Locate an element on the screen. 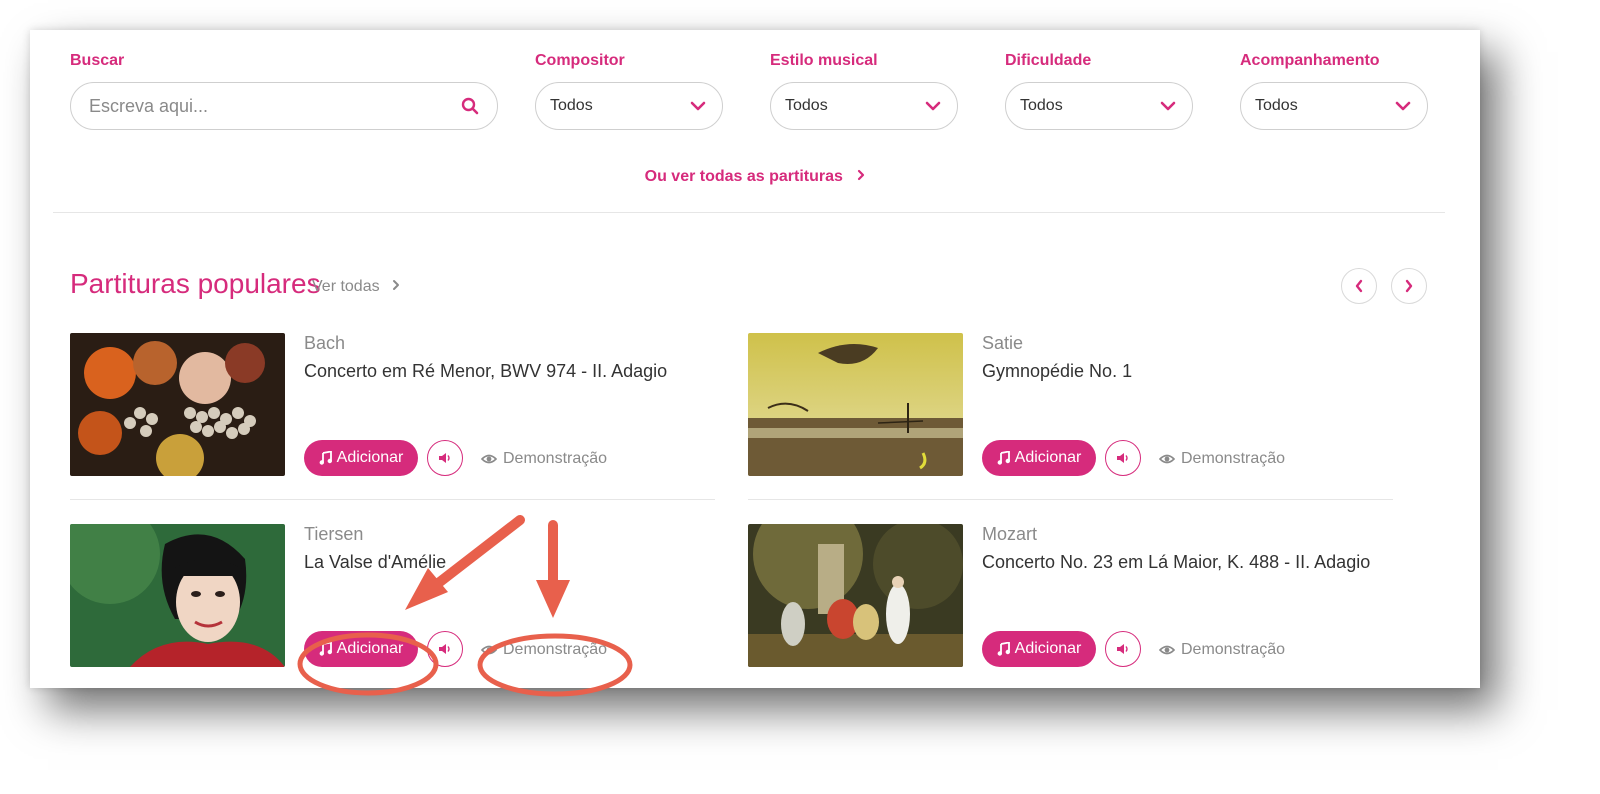 This screenshot has height=794, width=1600. difficulty-label: Dificuldade is located at coordinates (1048, 60).